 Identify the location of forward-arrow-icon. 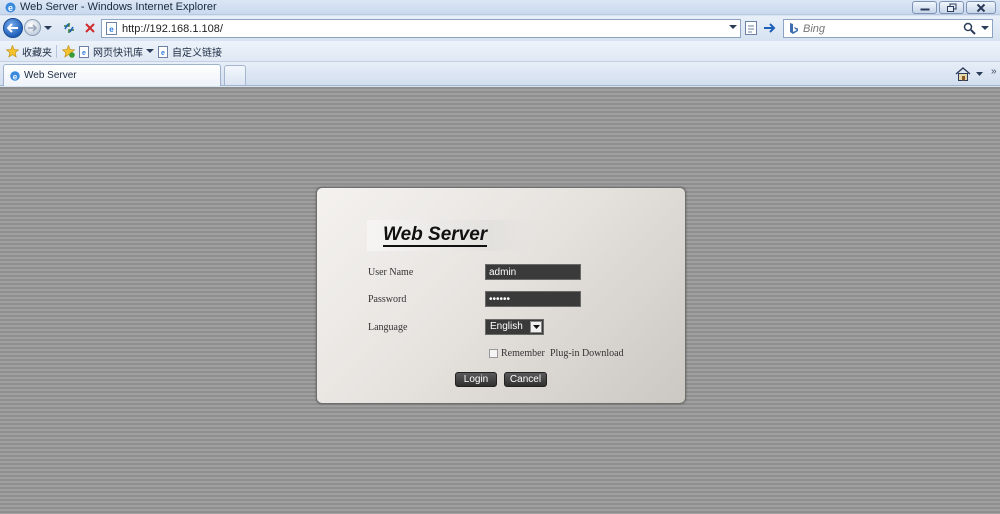
(32, 27).